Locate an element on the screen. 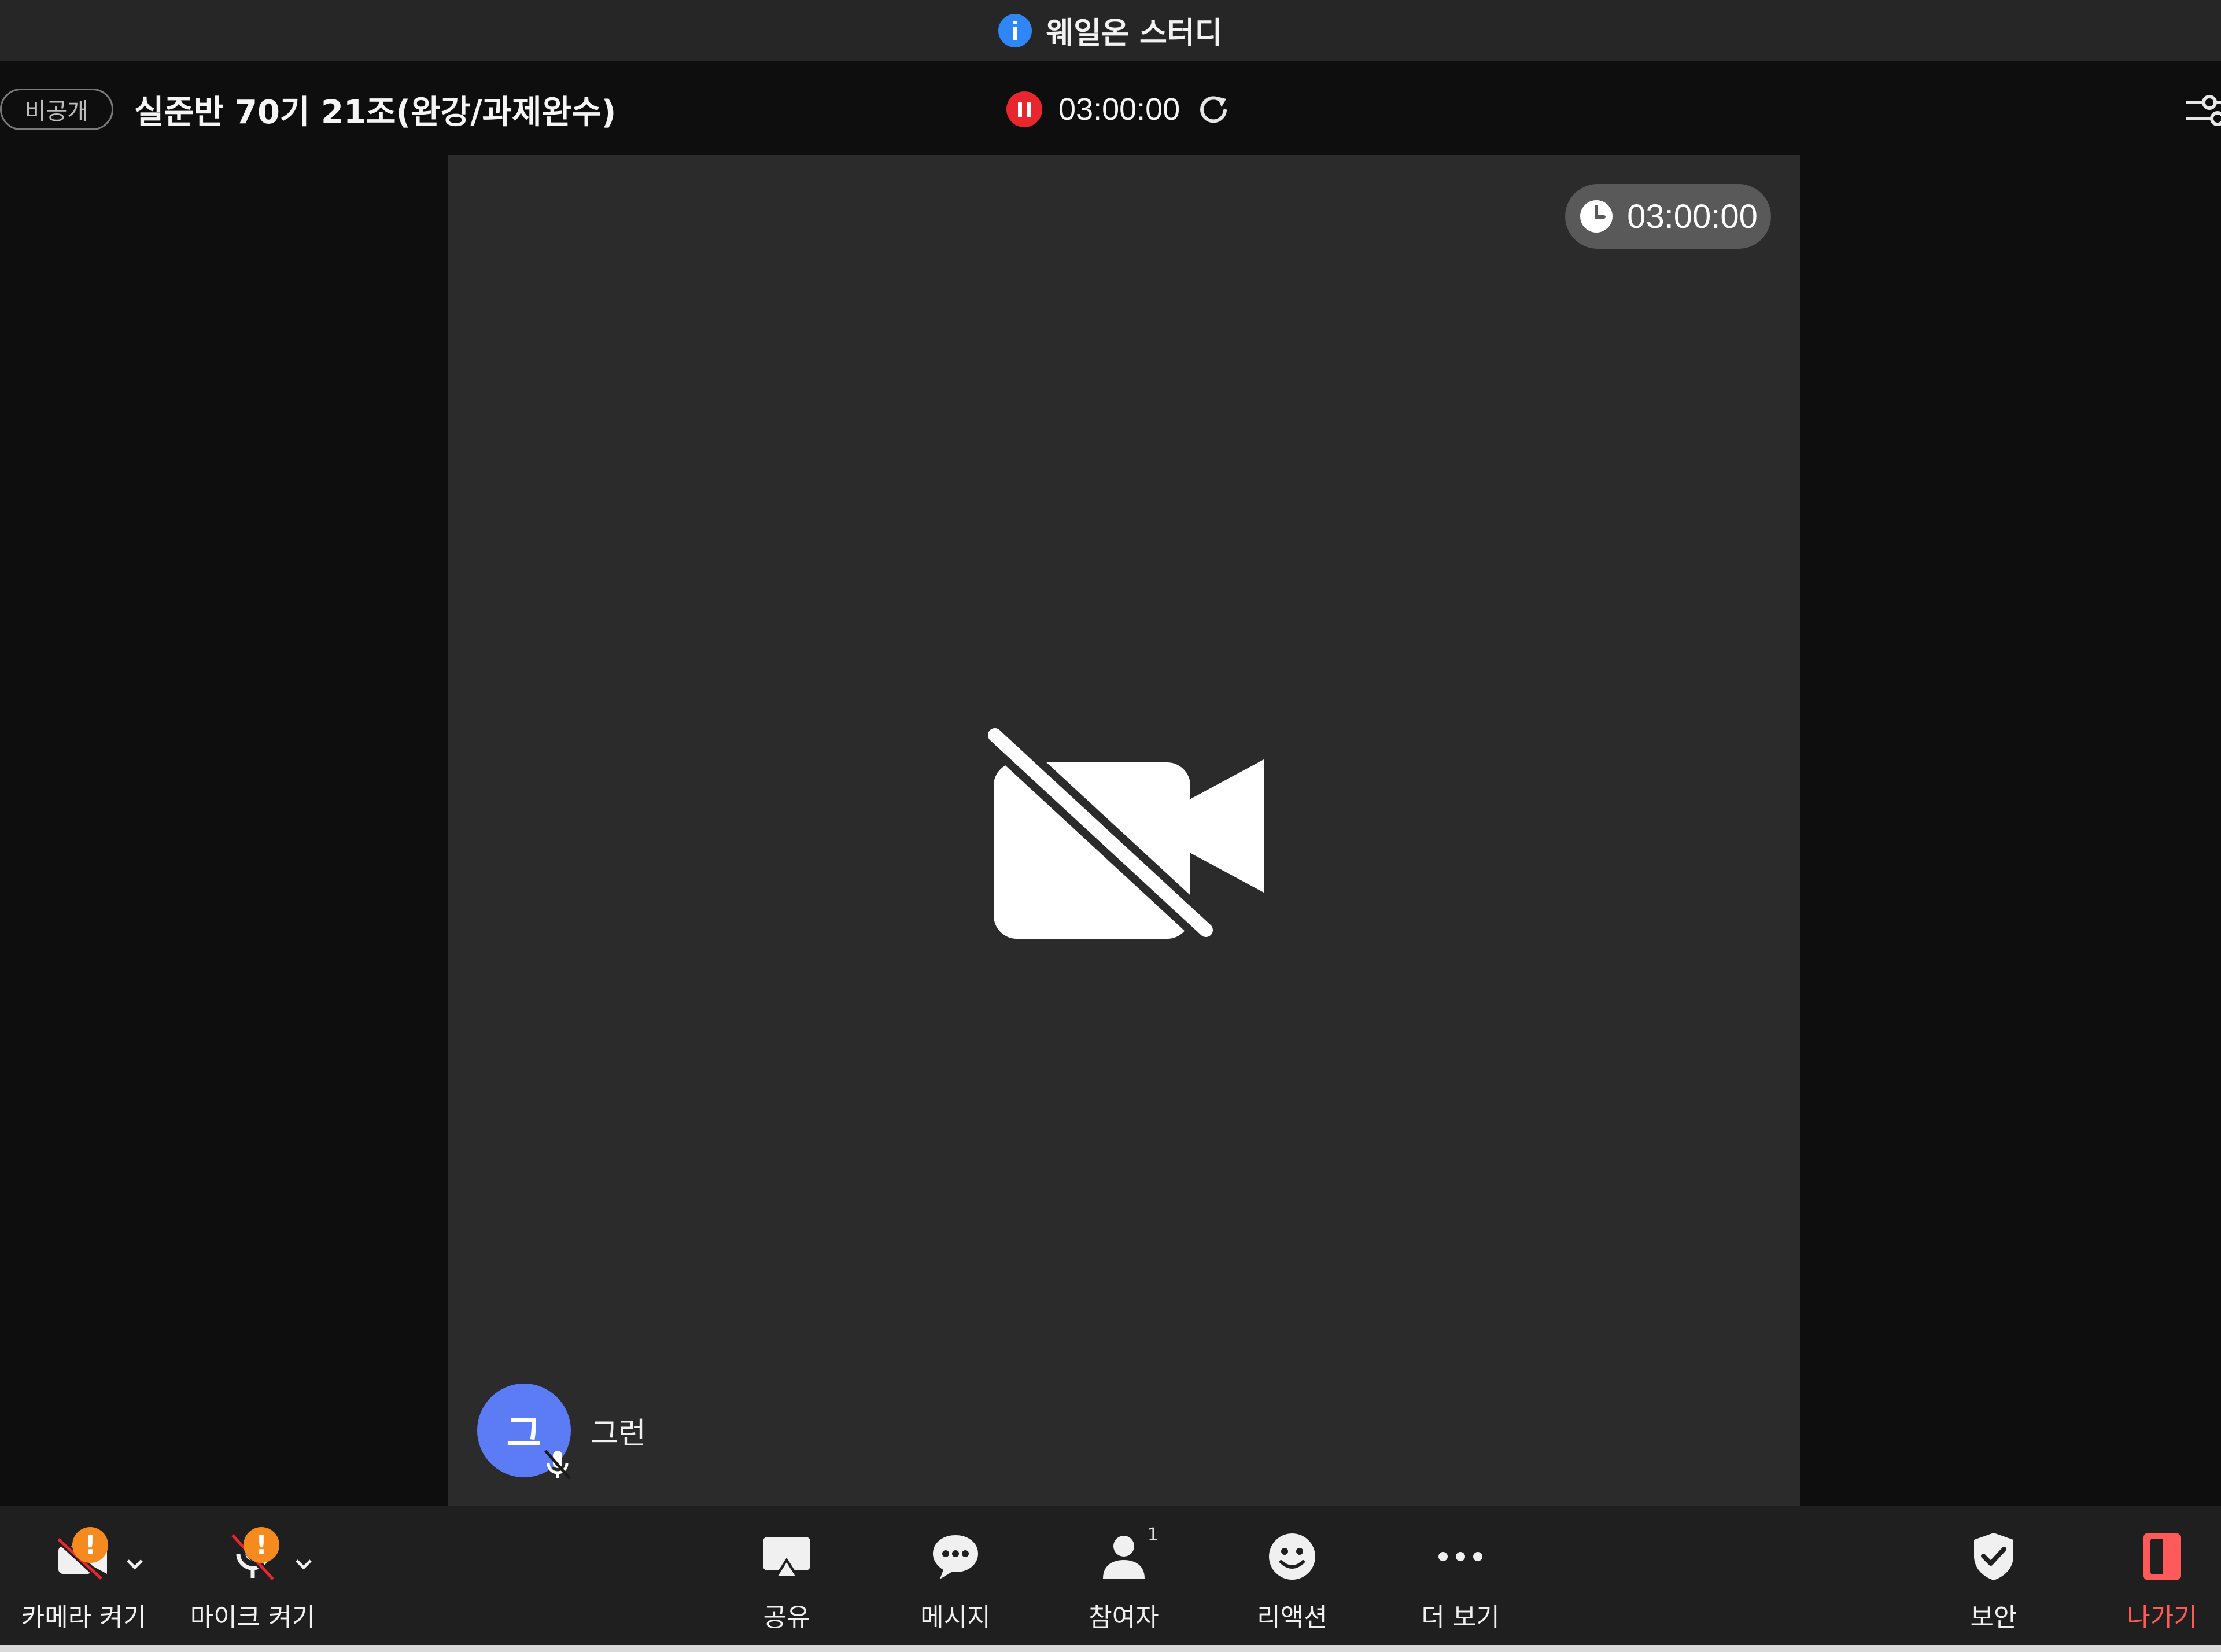 This screenshot has height=1652, width=2221. meeting-timer: 03:00:00 is located at coordinates (1668, 217).